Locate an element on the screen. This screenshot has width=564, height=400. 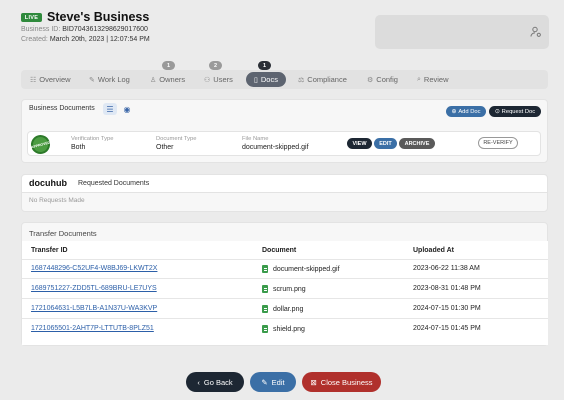
live-badge: LIVE is located at coordinates (31, 17).